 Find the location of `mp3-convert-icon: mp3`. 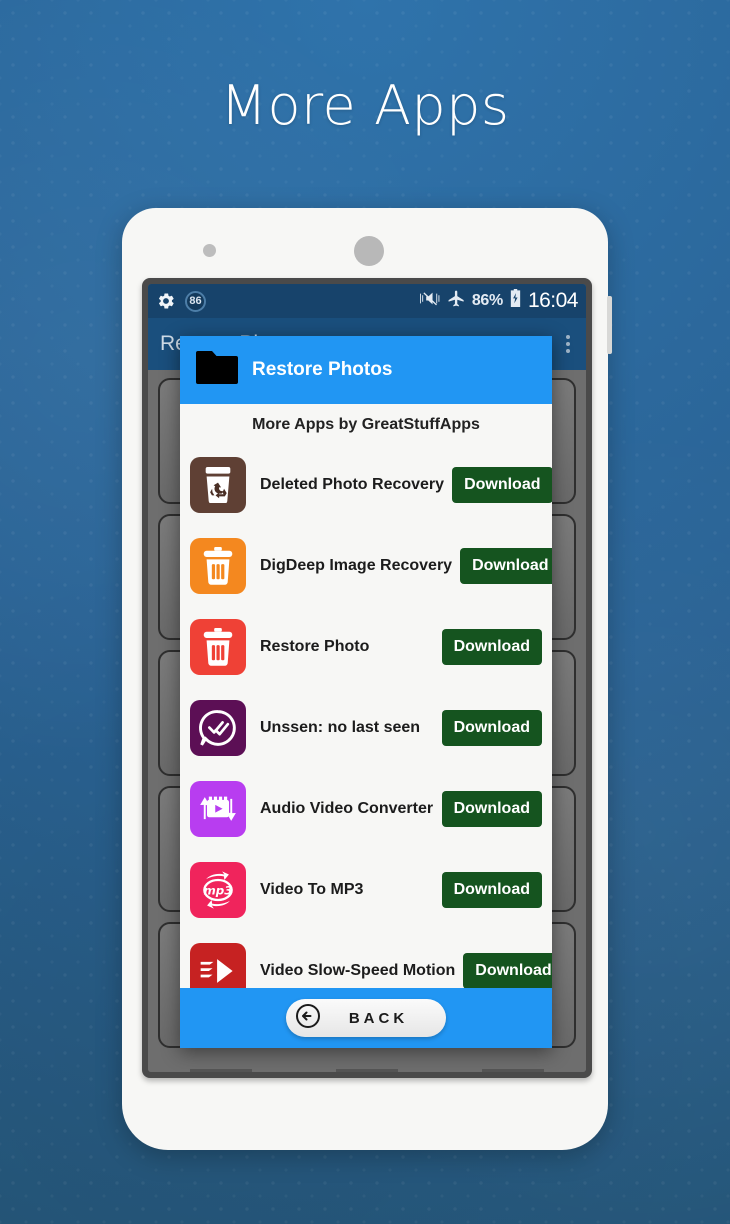

mp3-convert-icon: mp3 is located at coordinates (218, 889).